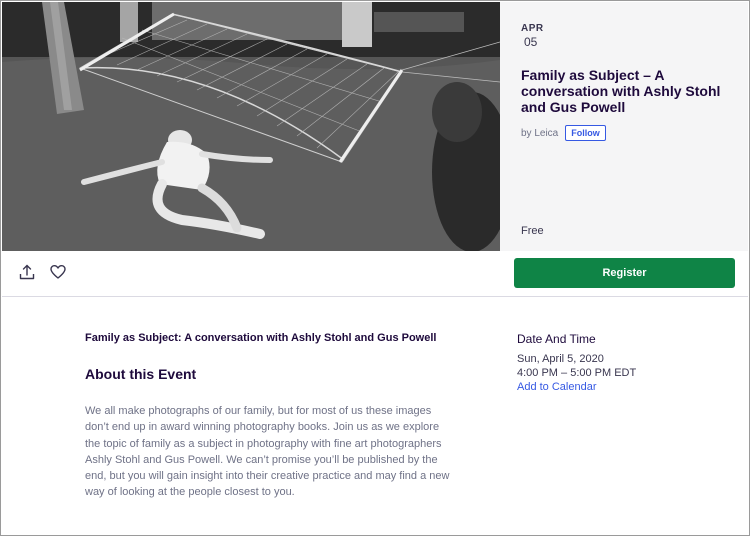 The image size is (750, 536). I want to click on event-time-text: 4:00 PM – 5:00 PM EDT, so click(577, 373).